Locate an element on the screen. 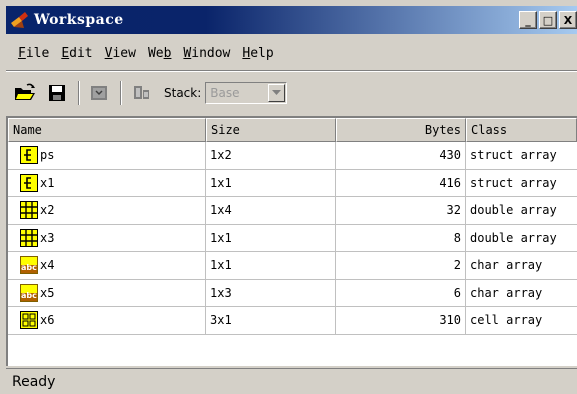 The height and width of the screenshot is (394, 577). menu-window: Window is located at coordinates (206, 55).